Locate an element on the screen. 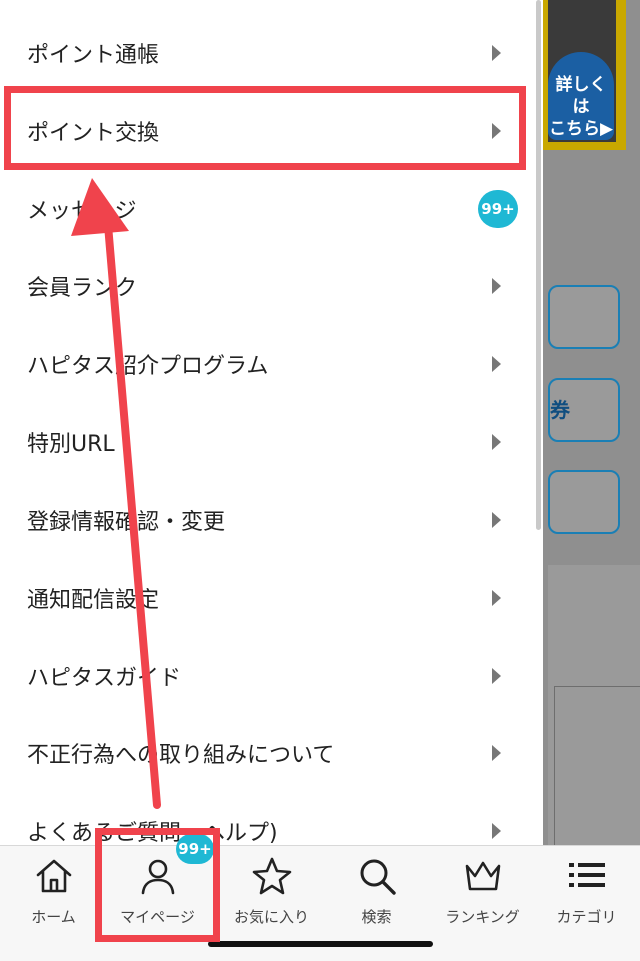 Image resolution: width=640 pixels, height=961 pixels. menu-item-guide: ハピタスガイド is located at coordinates (265, 676).